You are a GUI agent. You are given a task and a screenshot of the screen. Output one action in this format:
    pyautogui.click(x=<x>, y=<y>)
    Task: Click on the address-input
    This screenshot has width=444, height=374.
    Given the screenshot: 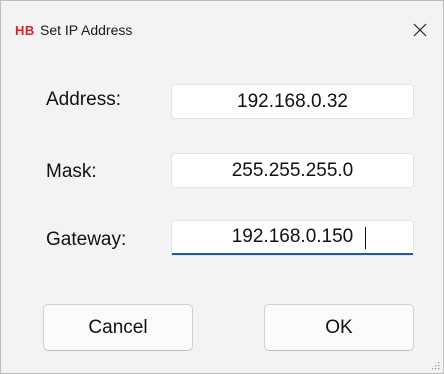 What is the action you would take?
    pyautogui.click(x=292, y=101)
    